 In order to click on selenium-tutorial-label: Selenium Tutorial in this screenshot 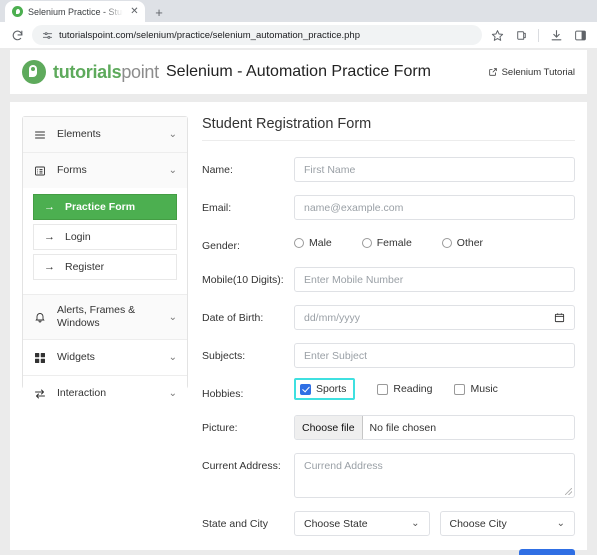, I will do `click(538, 72)`.